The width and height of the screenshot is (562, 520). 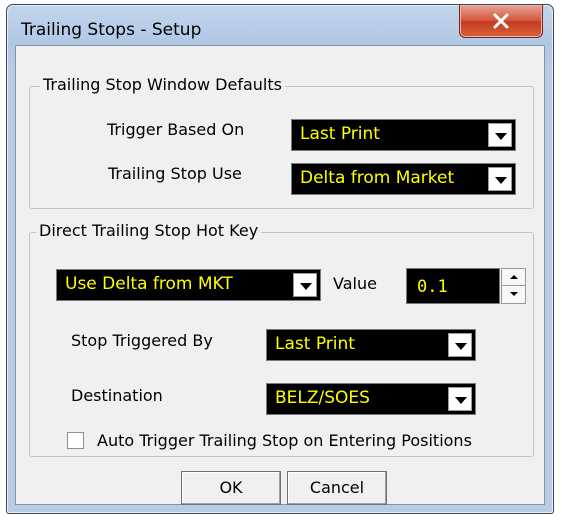 I want to click on hotkey-group-legend: Direct Trailing Stop Hot Key, so click(x=149, y=230).